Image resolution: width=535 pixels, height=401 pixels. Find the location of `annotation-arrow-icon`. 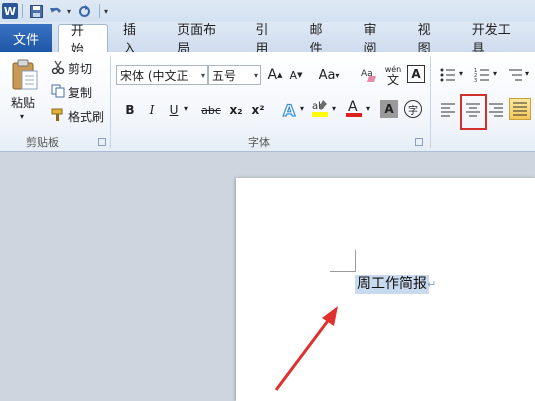

annotation-arrow-icon is located at coordinates (306, 348).